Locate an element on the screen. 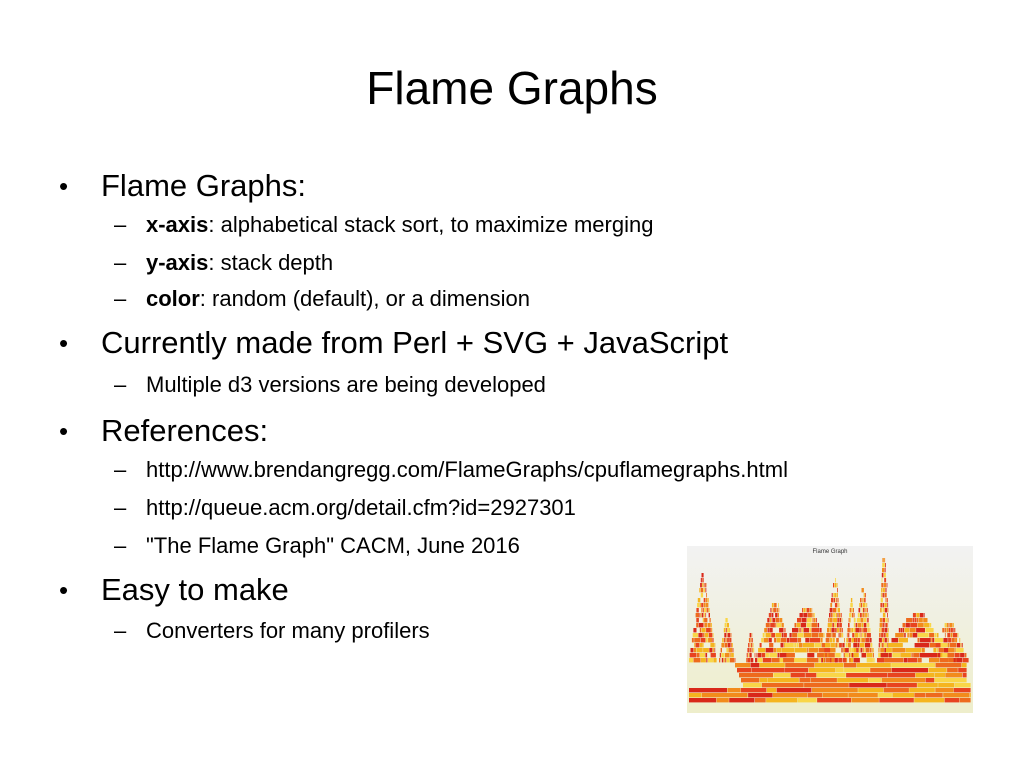 The width and height of the screenshot is (1024, 768). sub-bullet-keyword: color is located at coordinates (173, 298).